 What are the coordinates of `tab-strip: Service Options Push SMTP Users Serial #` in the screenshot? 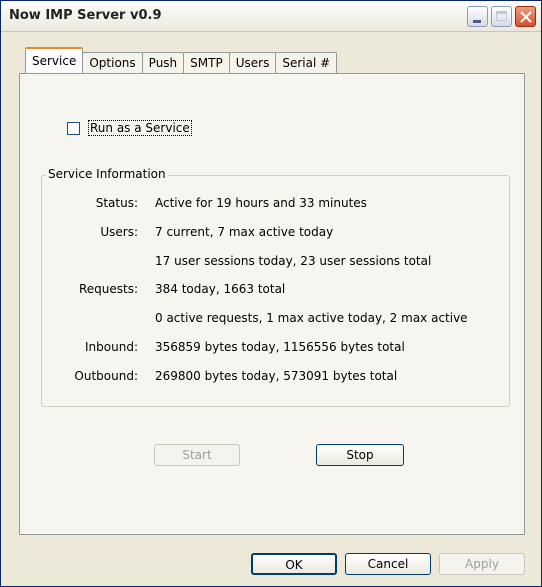 It's located at (181, 60).